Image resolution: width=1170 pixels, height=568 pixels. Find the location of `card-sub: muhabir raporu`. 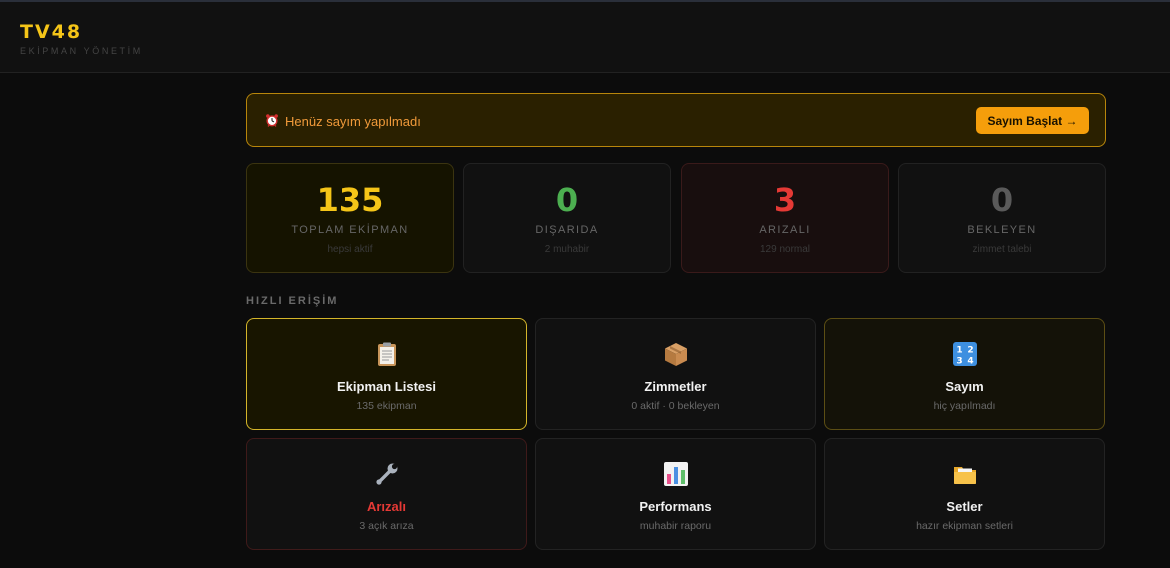

card-sub: muhabir raporu is located at coordinates (675, 526).